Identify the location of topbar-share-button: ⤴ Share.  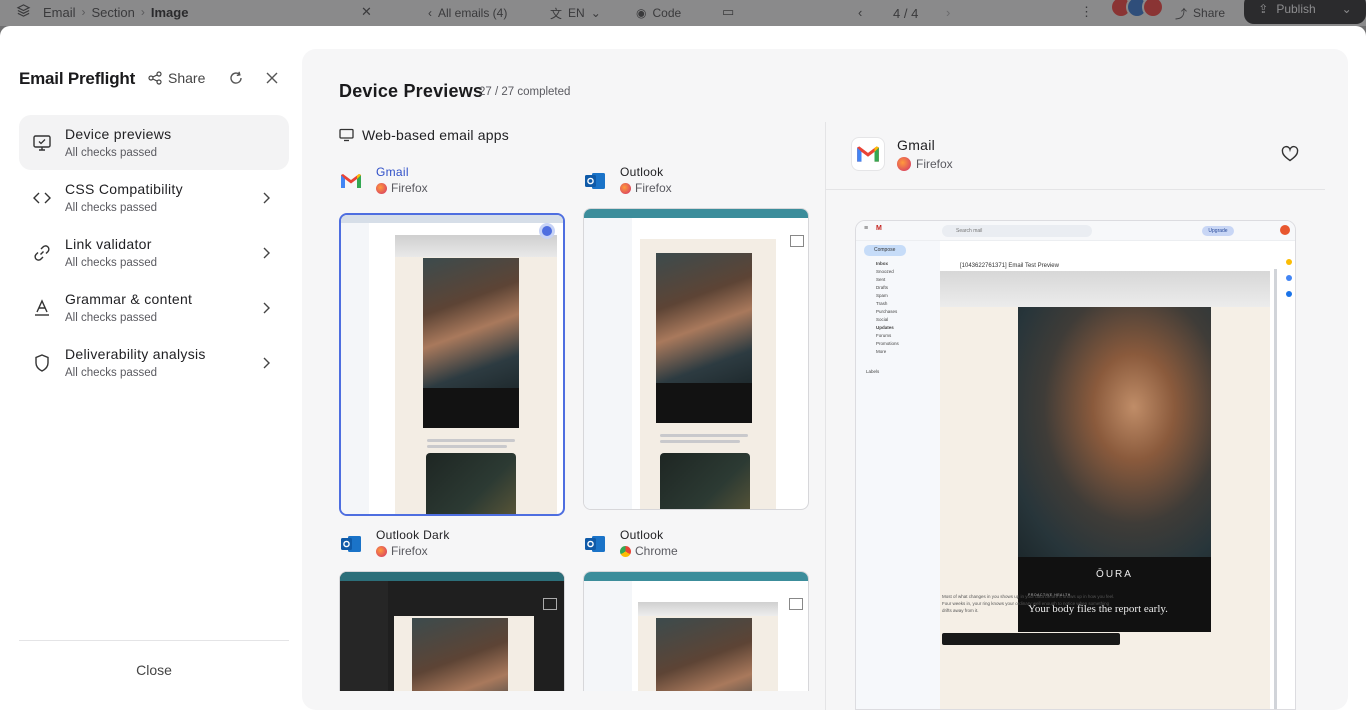
(1200, 13).